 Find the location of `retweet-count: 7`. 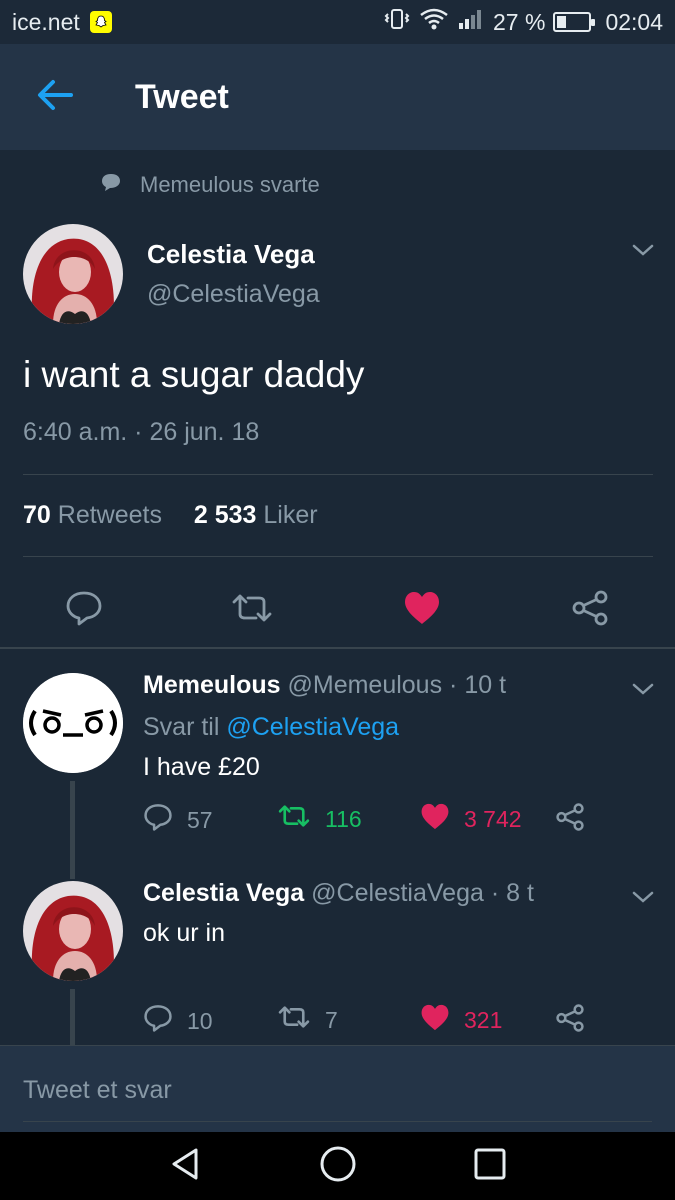

retweet-count: 7 is located at coordinates (331, 1019).